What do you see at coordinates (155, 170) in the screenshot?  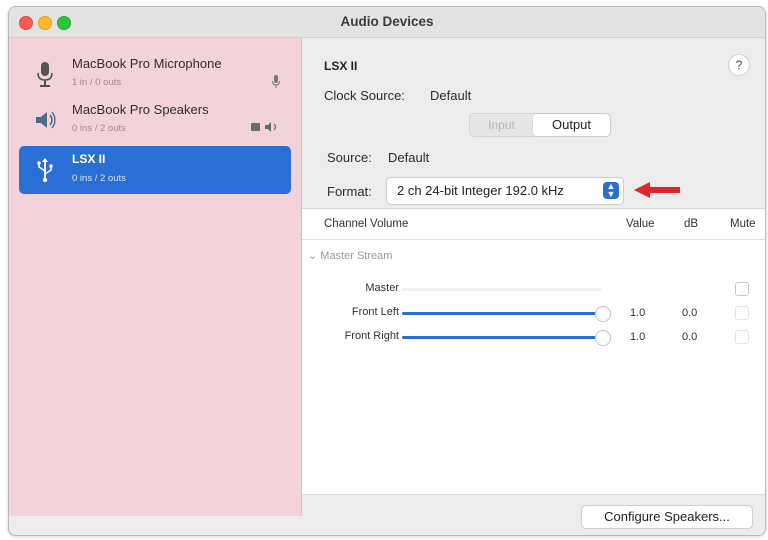 I see `device-item-lsx-ii: LSX II 0 ins / 2 outs` at bounding box center [155, 170].